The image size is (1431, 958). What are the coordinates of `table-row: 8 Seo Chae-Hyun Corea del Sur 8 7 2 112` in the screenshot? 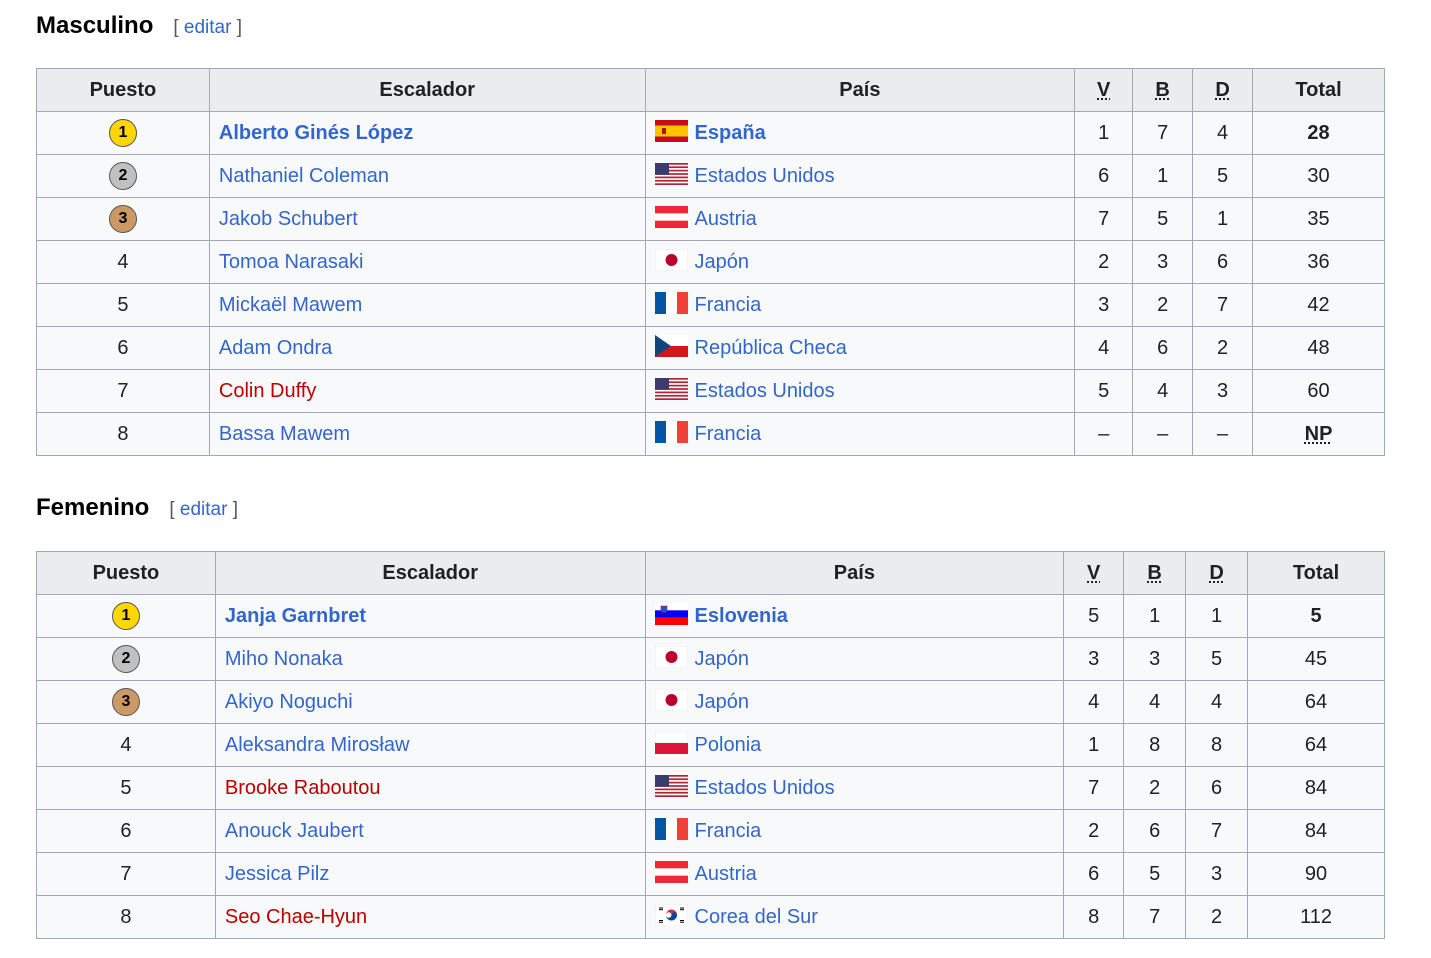 It's located at (710, 917).